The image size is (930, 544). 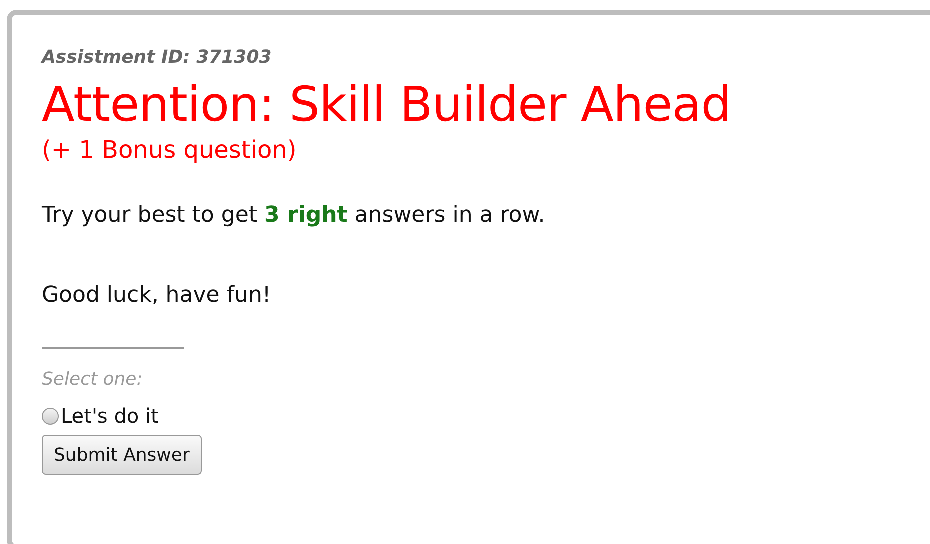 What do you see at coordinates (294, 216) in the screenshot?
I see `instruction-text: Try your best to get 3 right answers in a row.` at bounding box center [294, 216].